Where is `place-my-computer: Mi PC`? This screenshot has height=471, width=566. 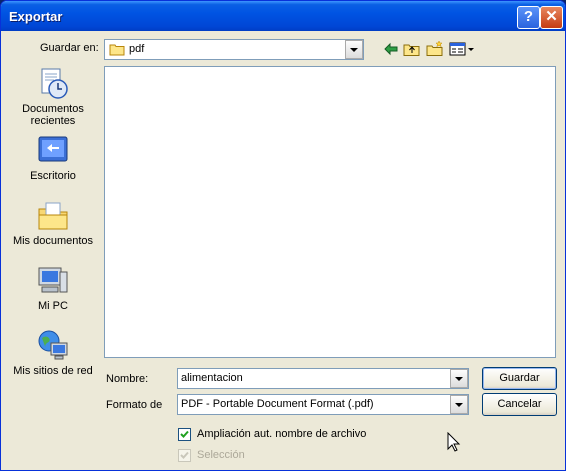
place-my-computer: Mi PC is located at coordinates (53, 288).